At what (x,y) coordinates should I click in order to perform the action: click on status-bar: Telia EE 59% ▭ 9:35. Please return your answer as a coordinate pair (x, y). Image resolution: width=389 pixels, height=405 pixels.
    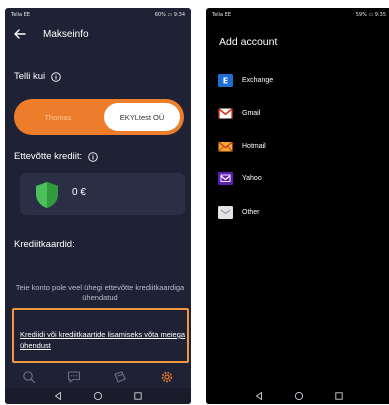
    Looking at the image, I should click on (297, 15).